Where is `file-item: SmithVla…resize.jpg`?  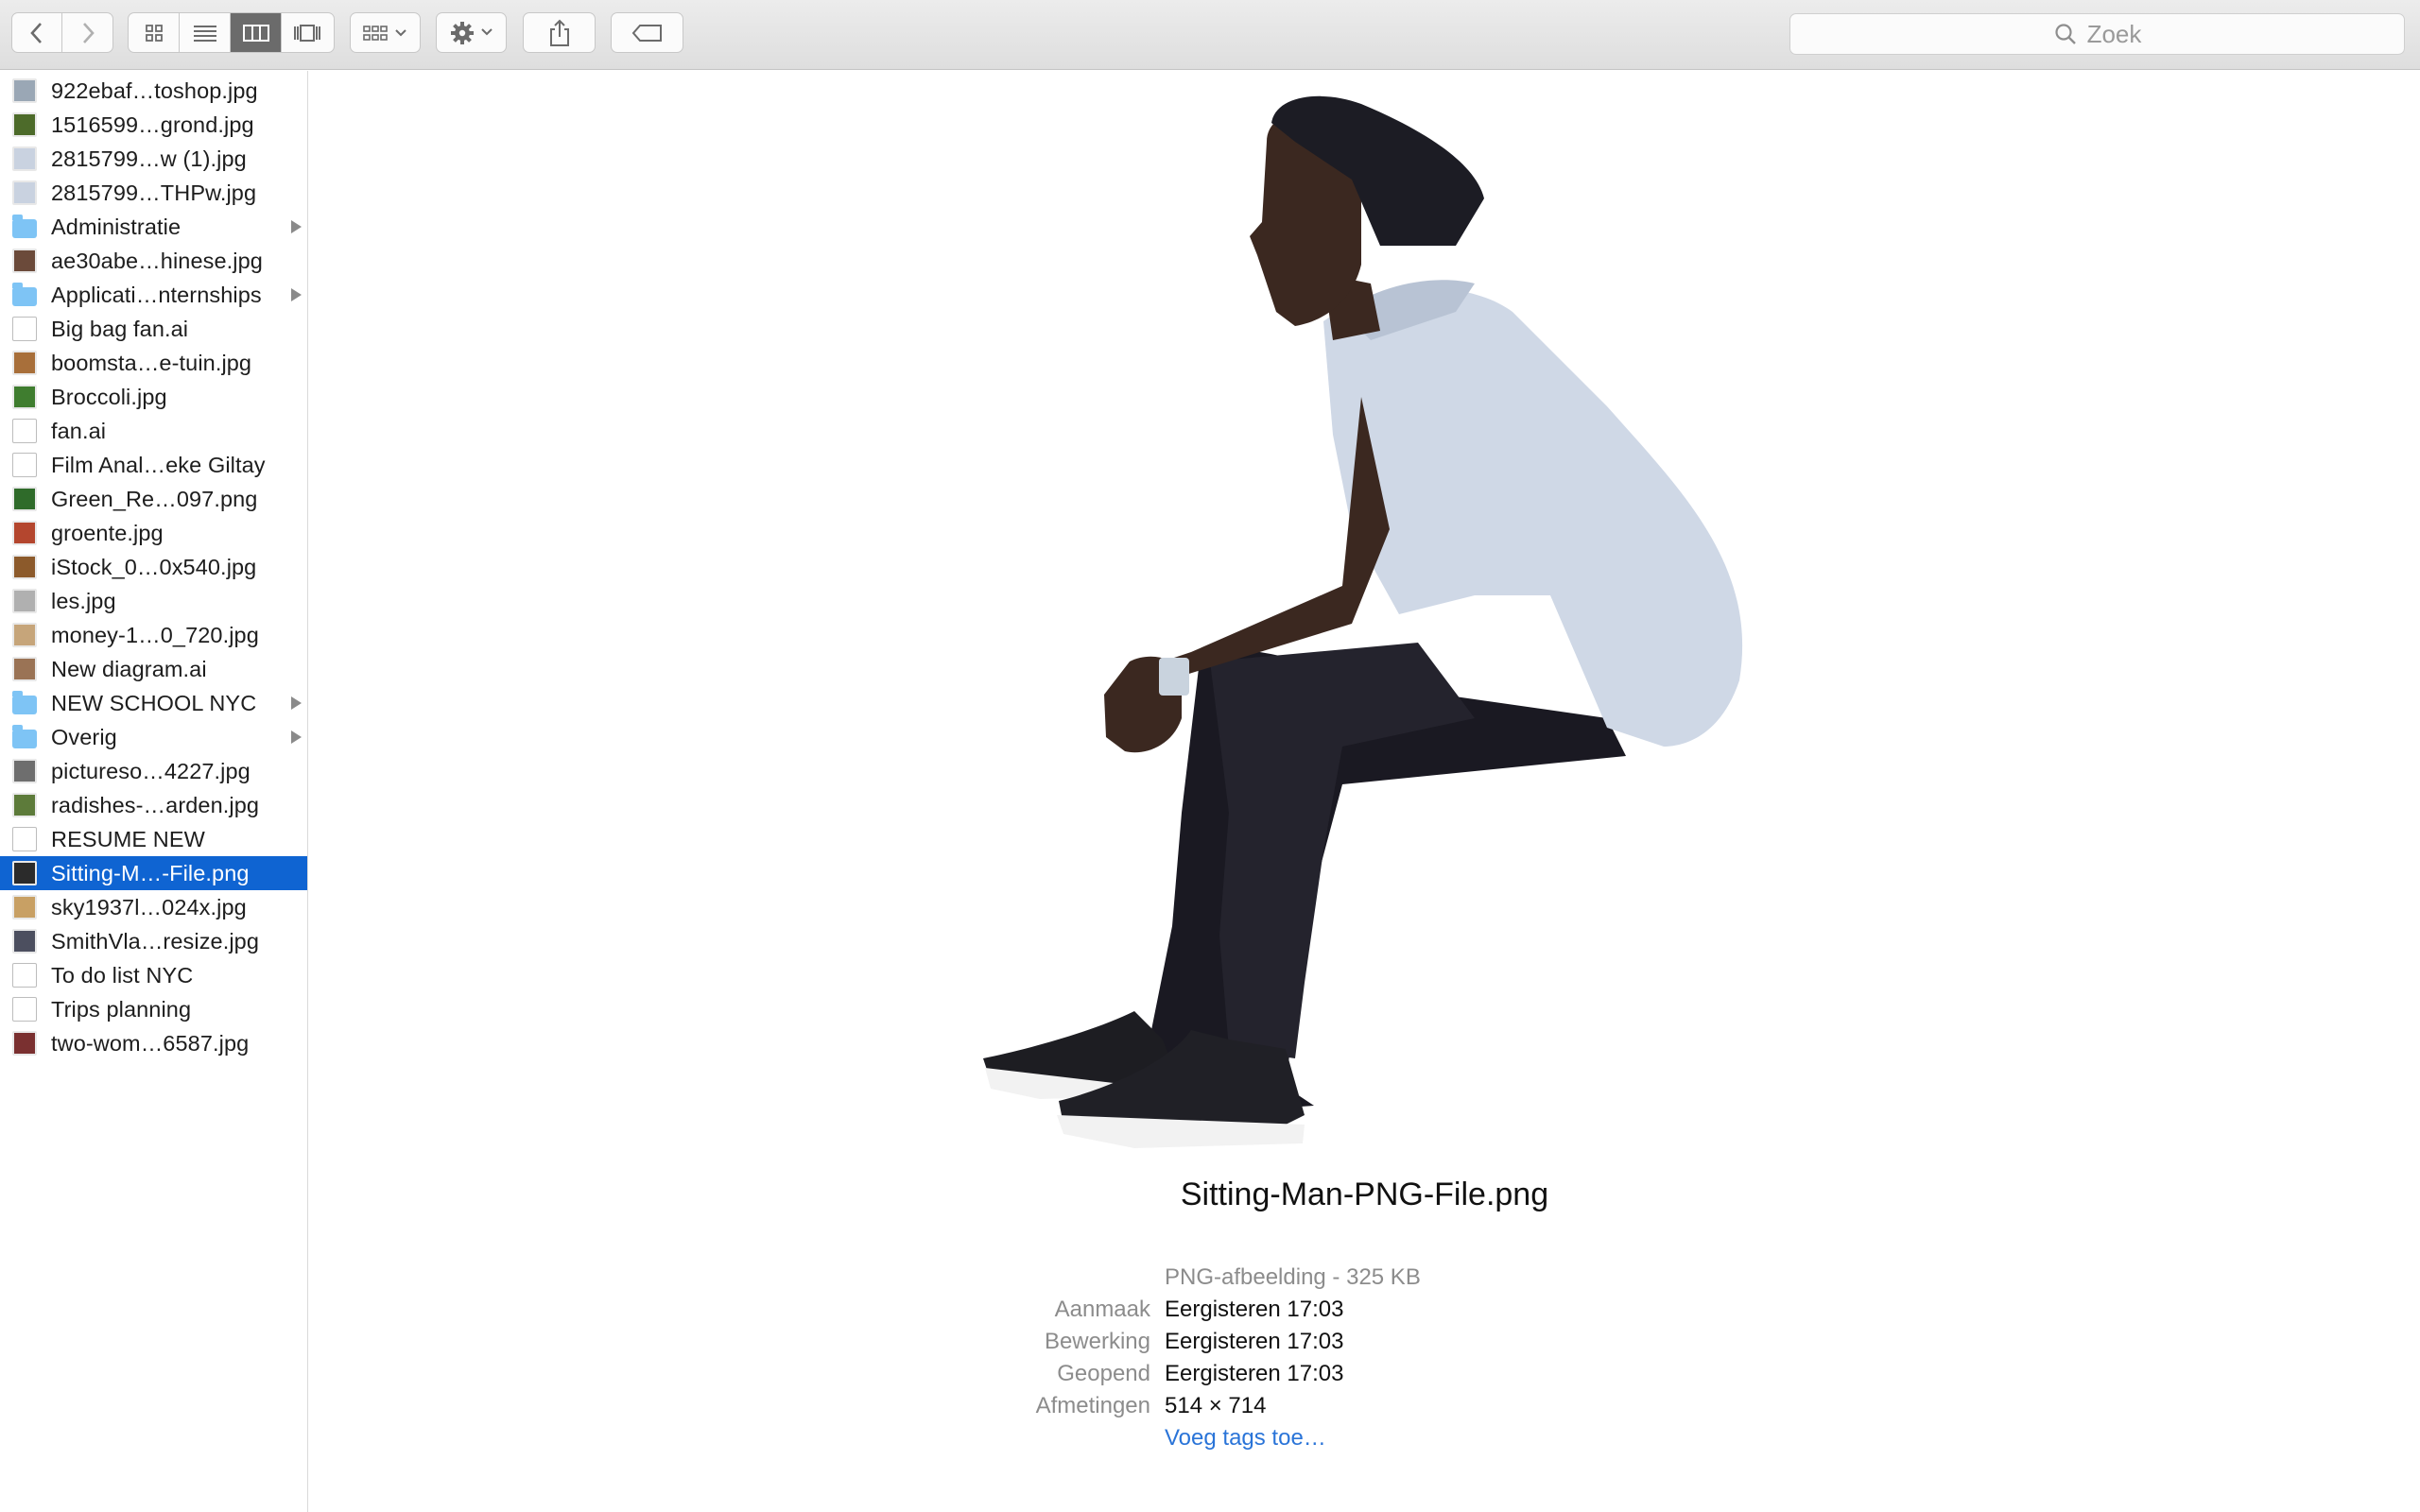 file-item: SmithVla…resize.jpg is located at coordinates (153, 941).